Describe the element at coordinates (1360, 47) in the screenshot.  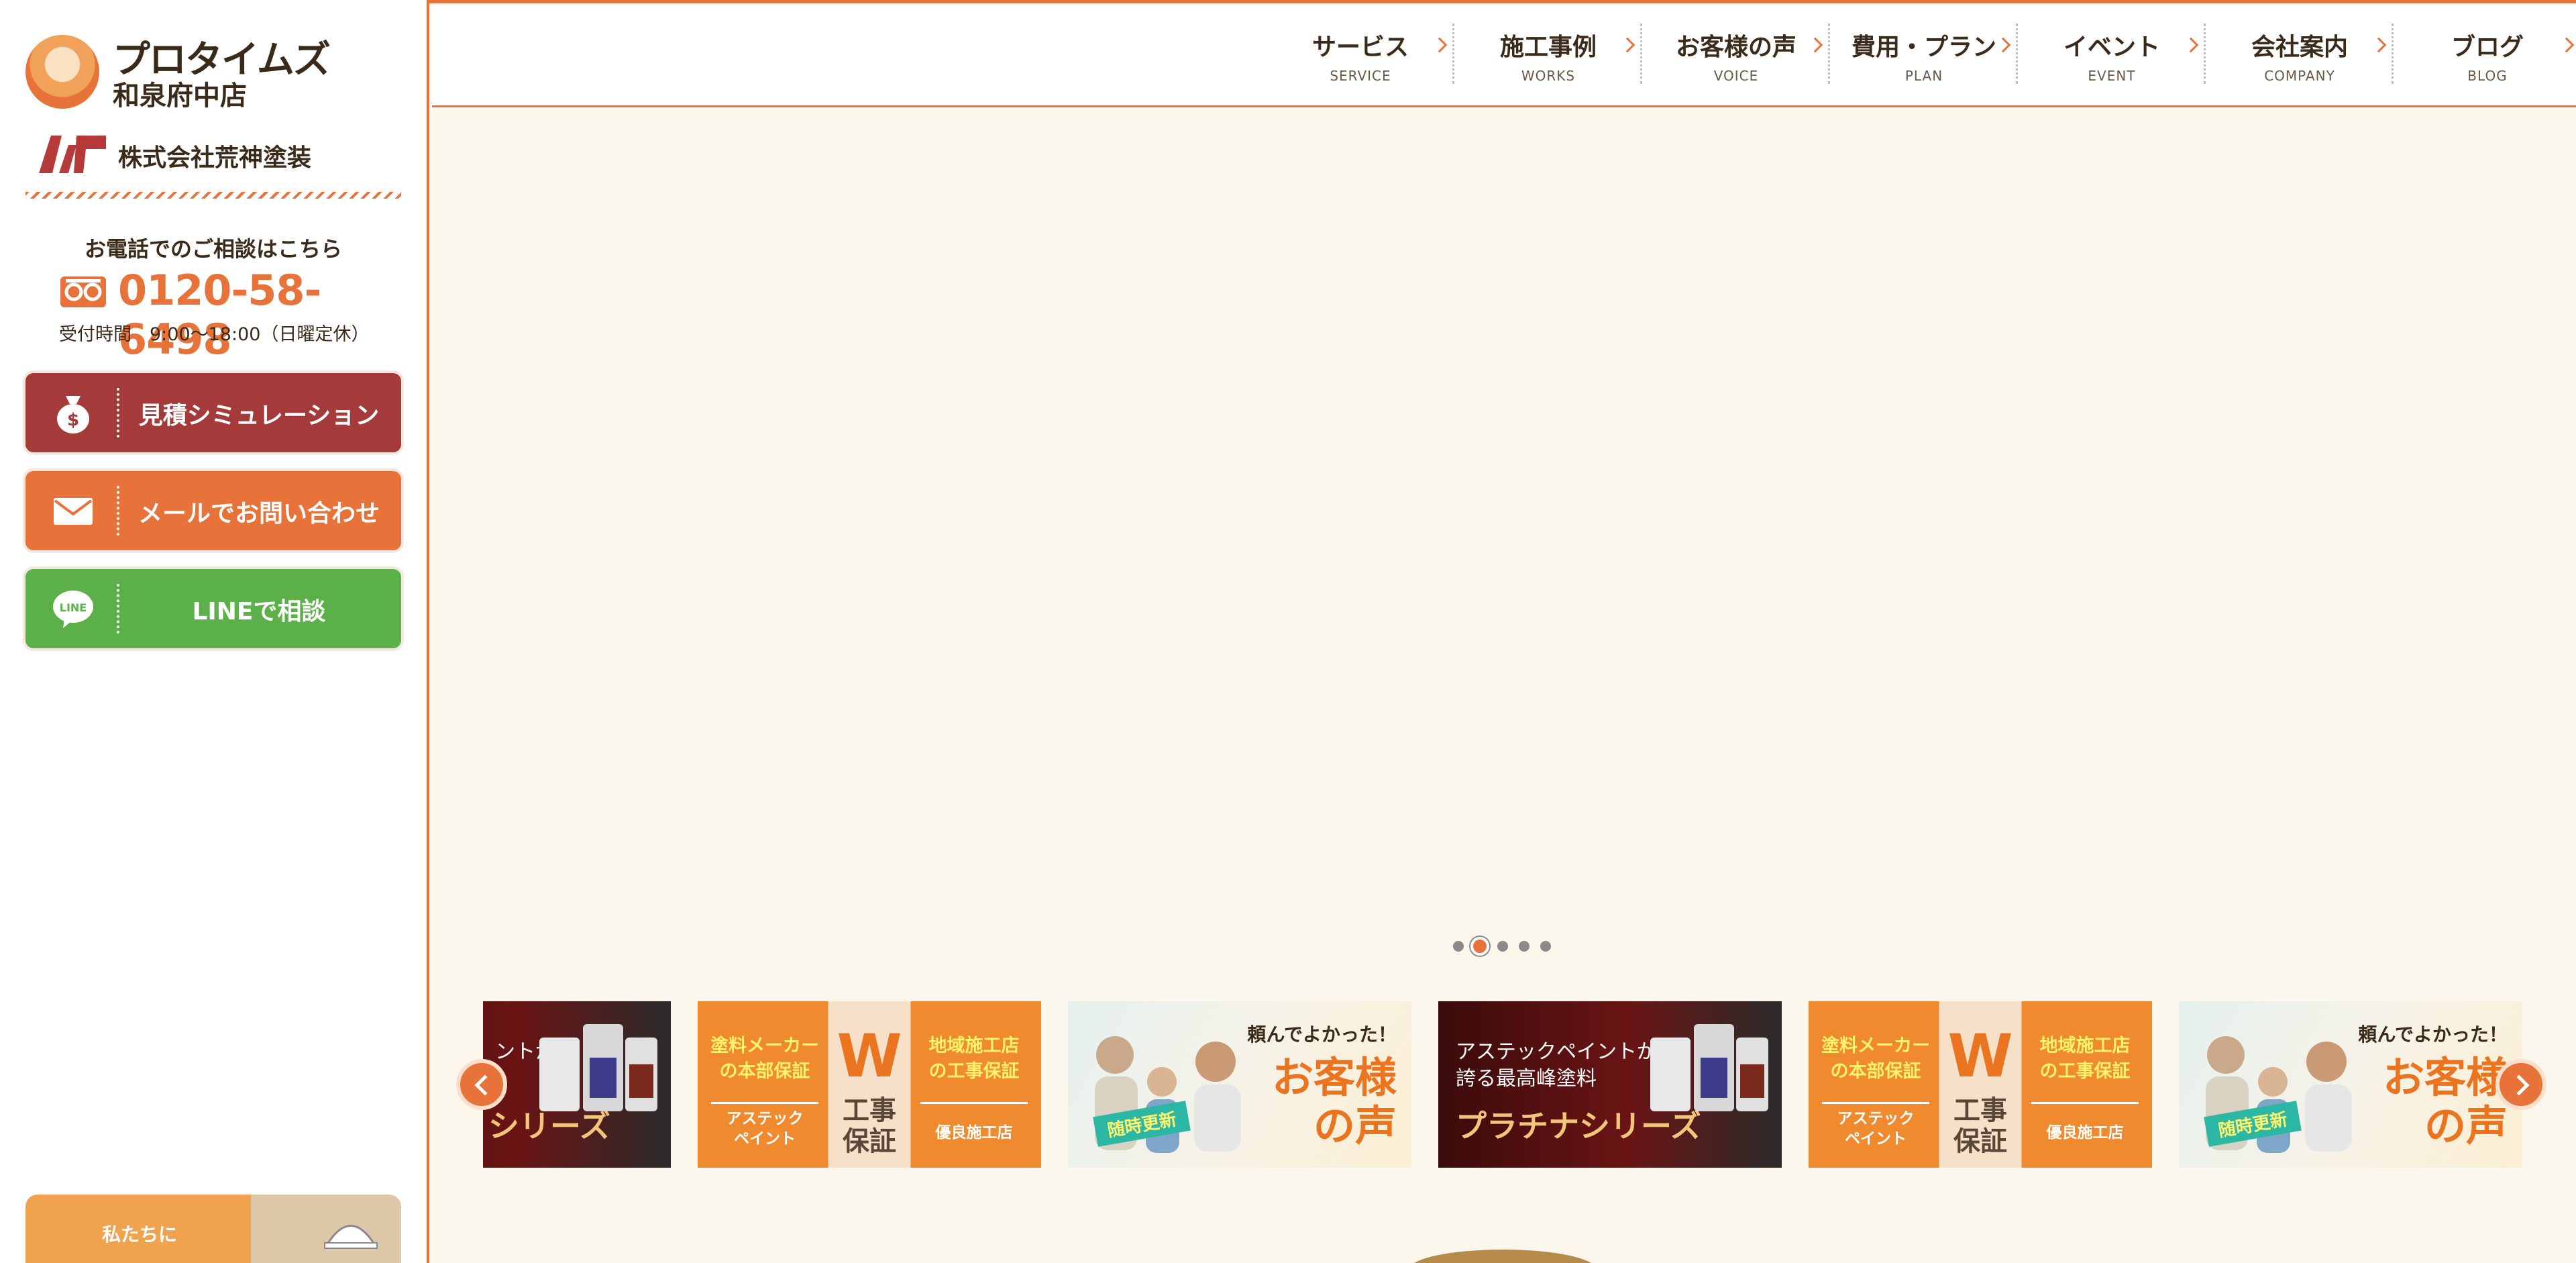
I see `nav-label: サービス` at that location.